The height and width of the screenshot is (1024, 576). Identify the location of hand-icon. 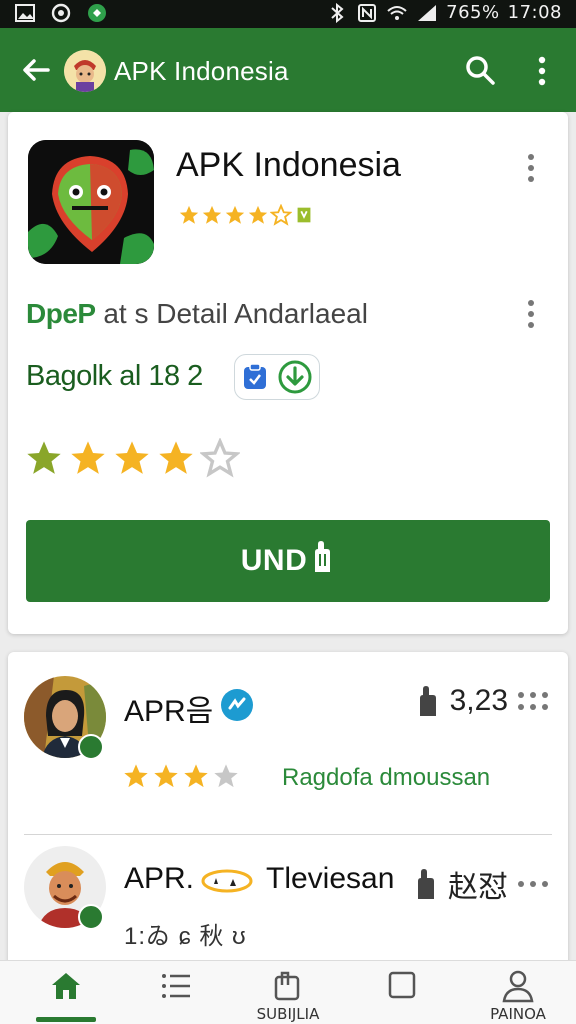
(323, 556).